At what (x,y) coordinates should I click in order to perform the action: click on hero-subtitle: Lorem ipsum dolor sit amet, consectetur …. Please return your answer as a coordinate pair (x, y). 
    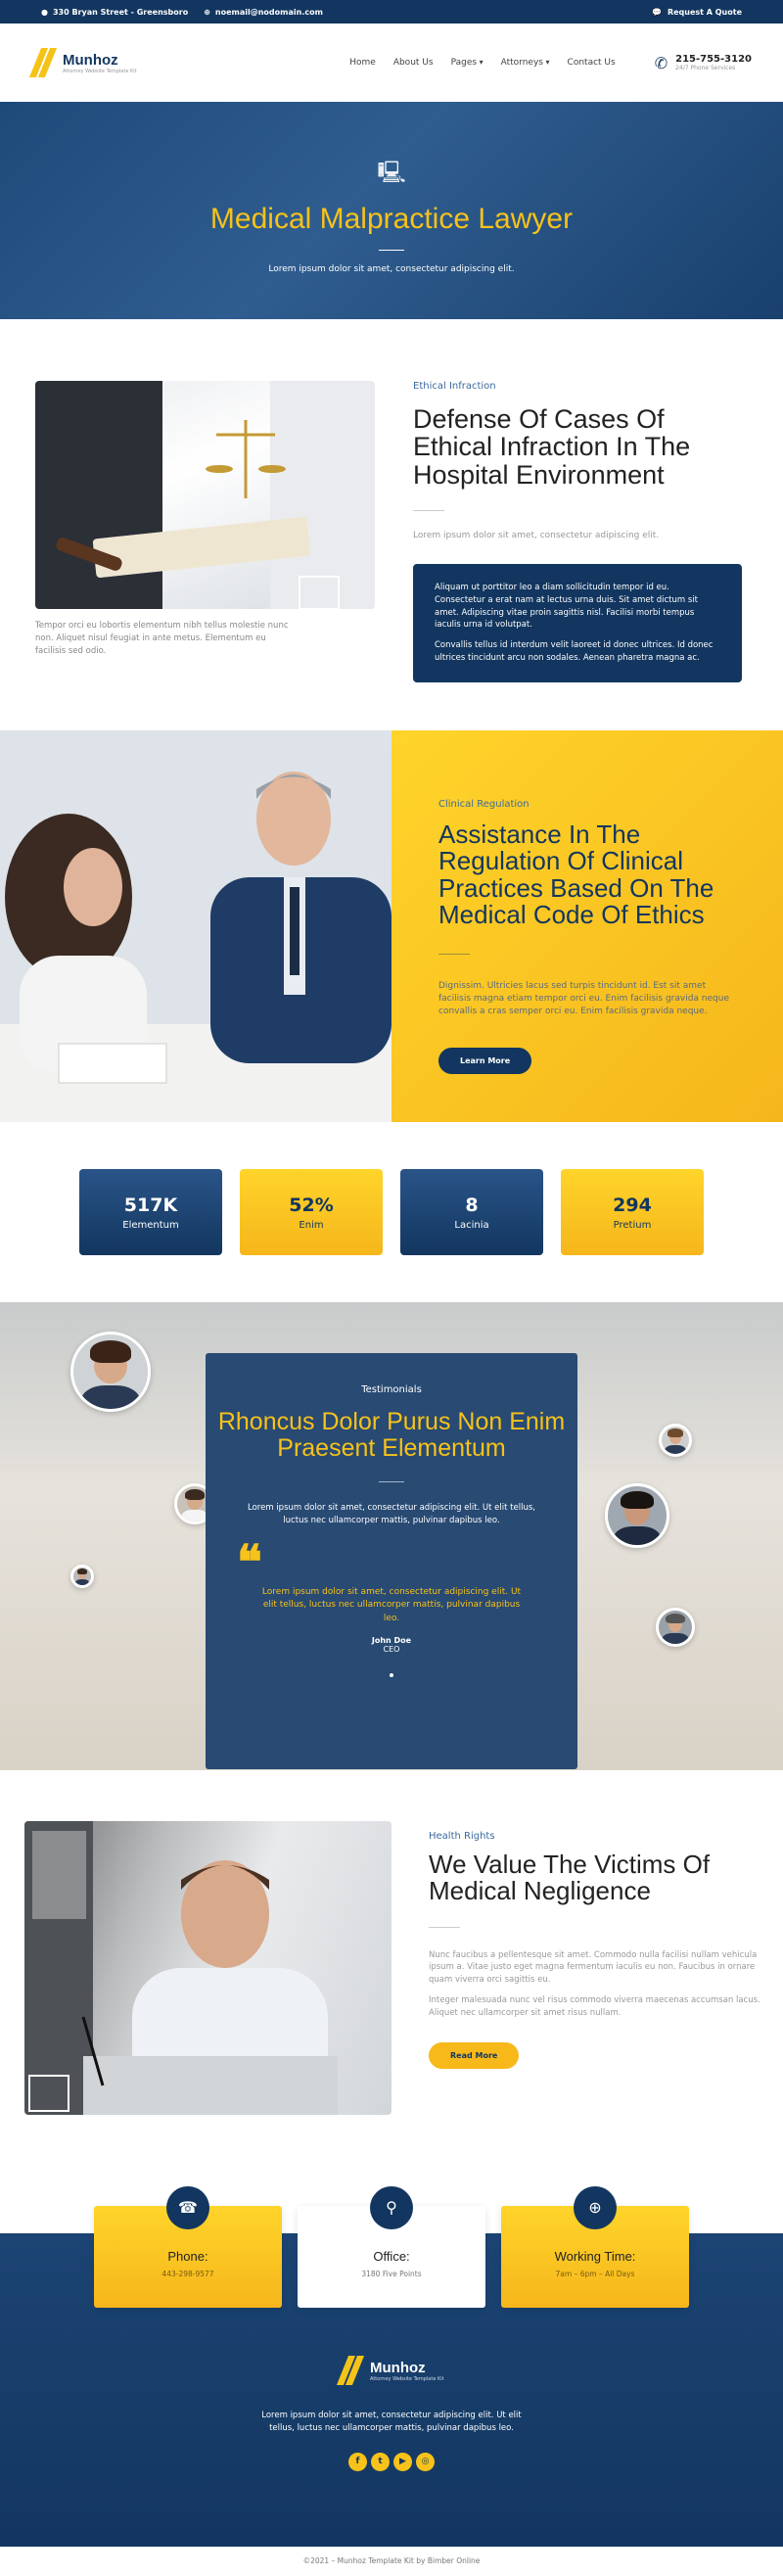
    Looking at the image, I should click on (391, 269).